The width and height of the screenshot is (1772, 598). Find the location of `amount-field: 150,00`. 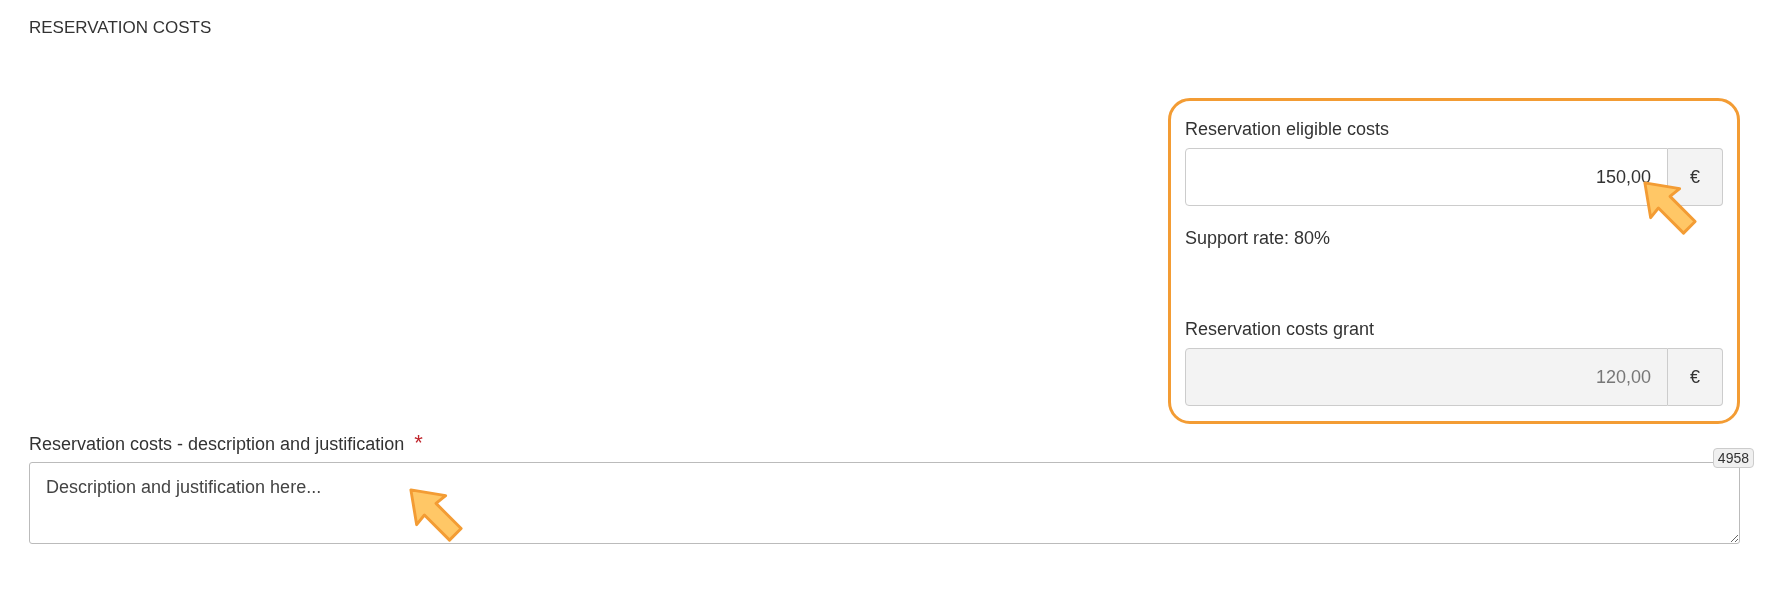

amount-field: 150,00 is located at coordinates (1426, 177).